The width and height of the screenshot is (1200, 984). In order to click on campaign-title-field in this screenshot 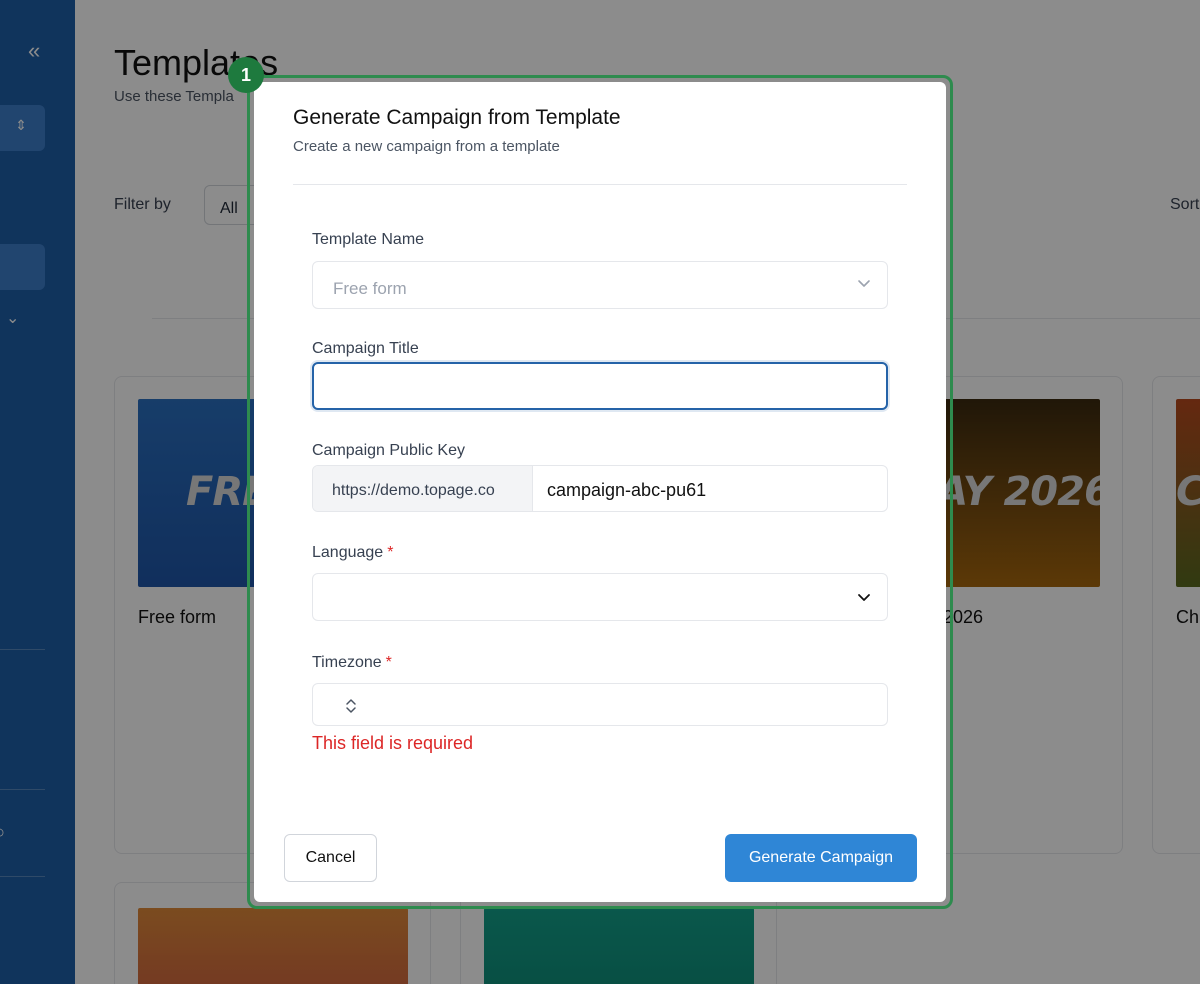, I will do `click(600, 386)`.